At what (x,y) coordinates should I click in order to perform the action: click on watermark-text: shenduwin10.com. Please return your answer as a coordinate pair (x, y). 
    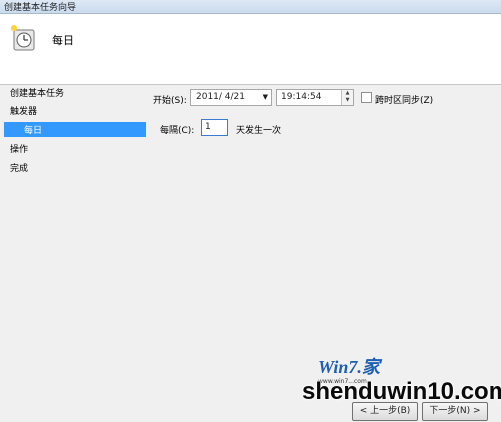
    Looking at the image, I should click on (401, 391).